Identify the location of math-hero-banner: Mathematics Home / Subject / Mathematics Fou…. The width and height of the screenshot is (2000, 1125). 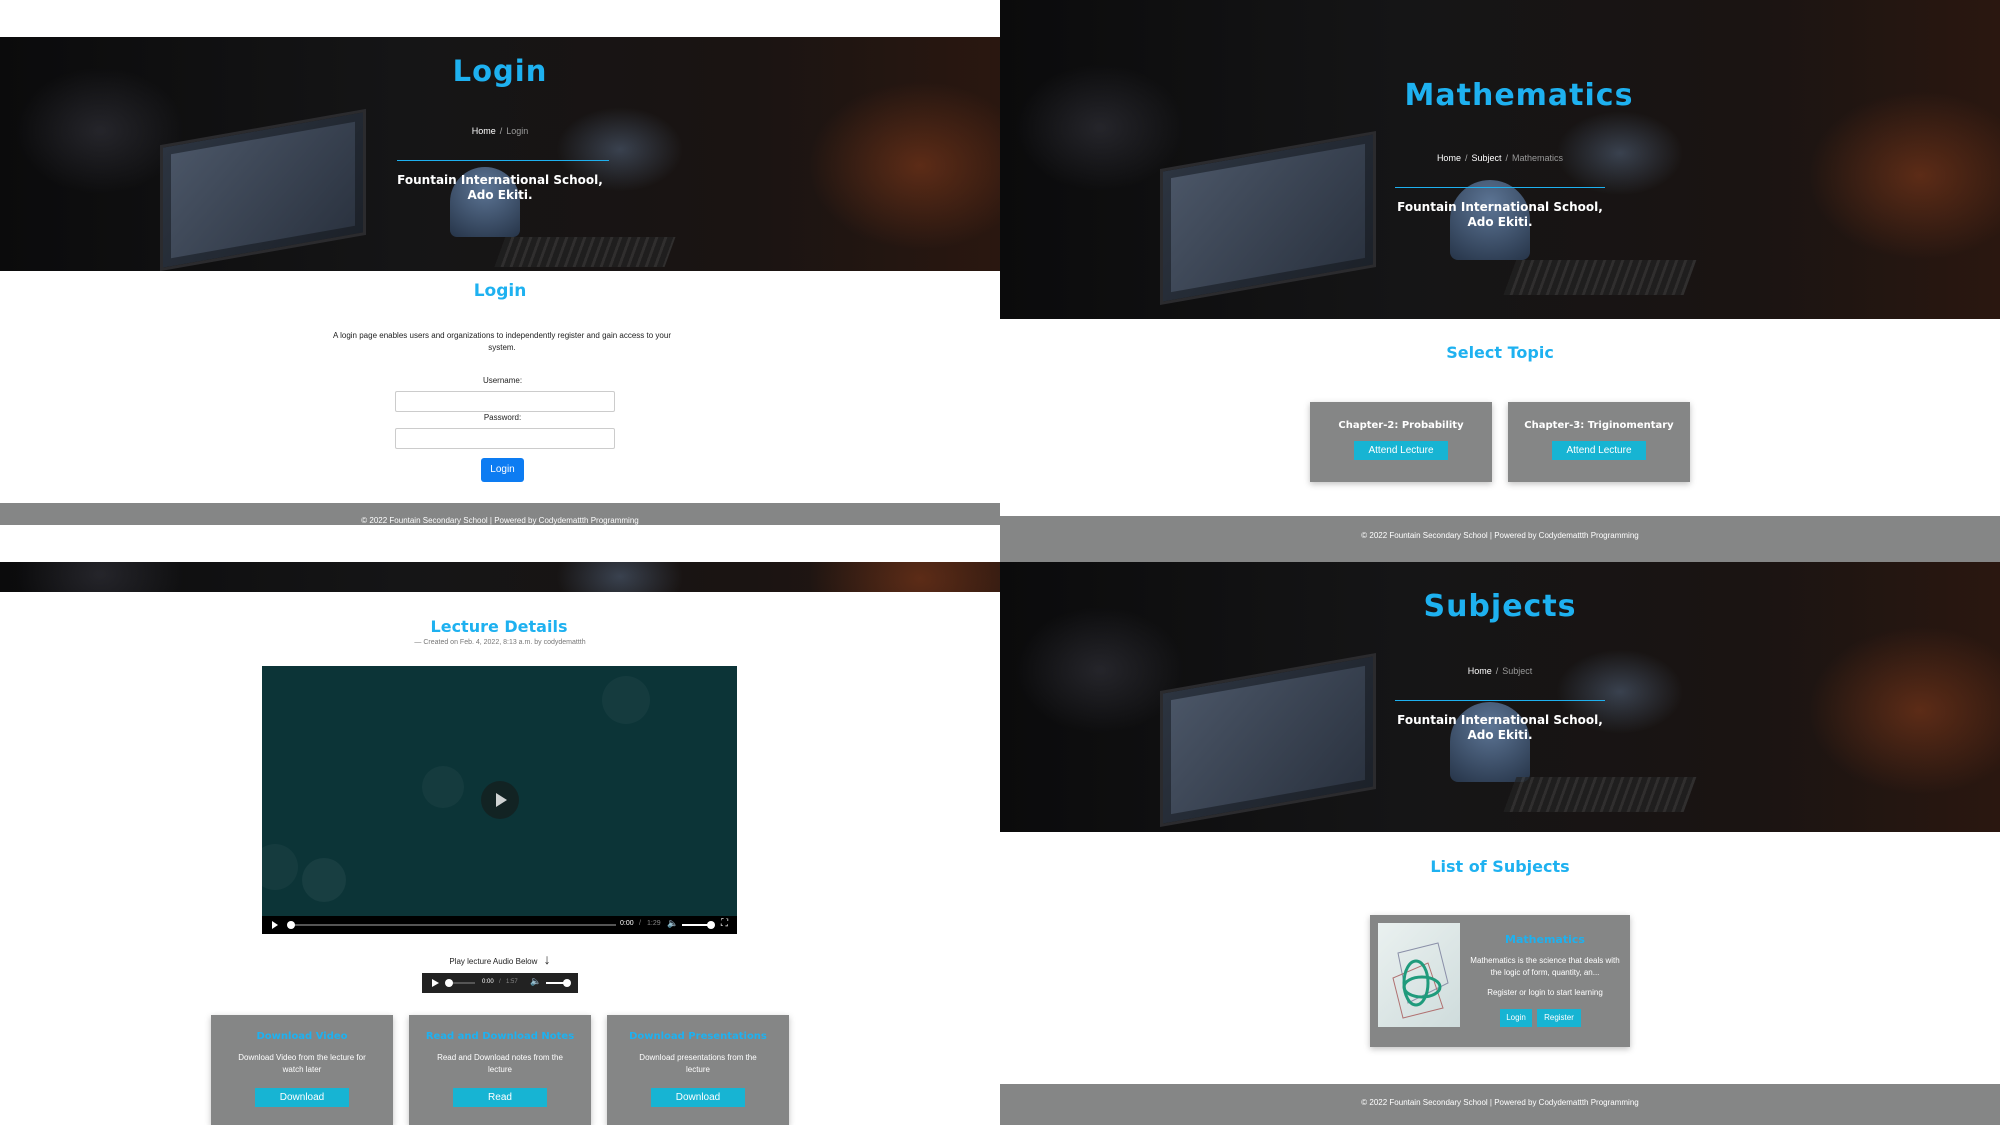
(1500, 159).